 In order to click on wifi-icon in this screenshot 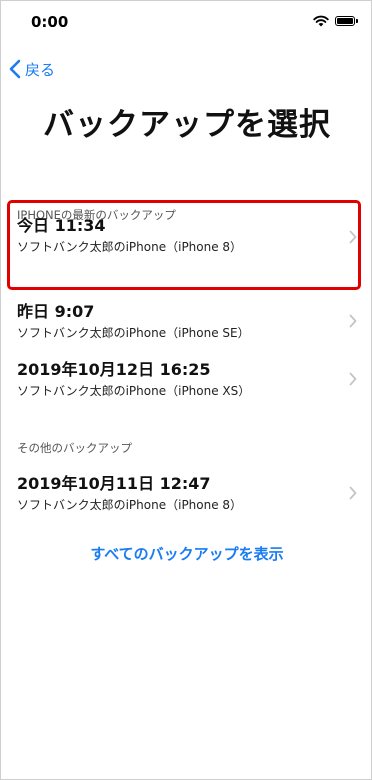, I will do `click(321, 21)`.